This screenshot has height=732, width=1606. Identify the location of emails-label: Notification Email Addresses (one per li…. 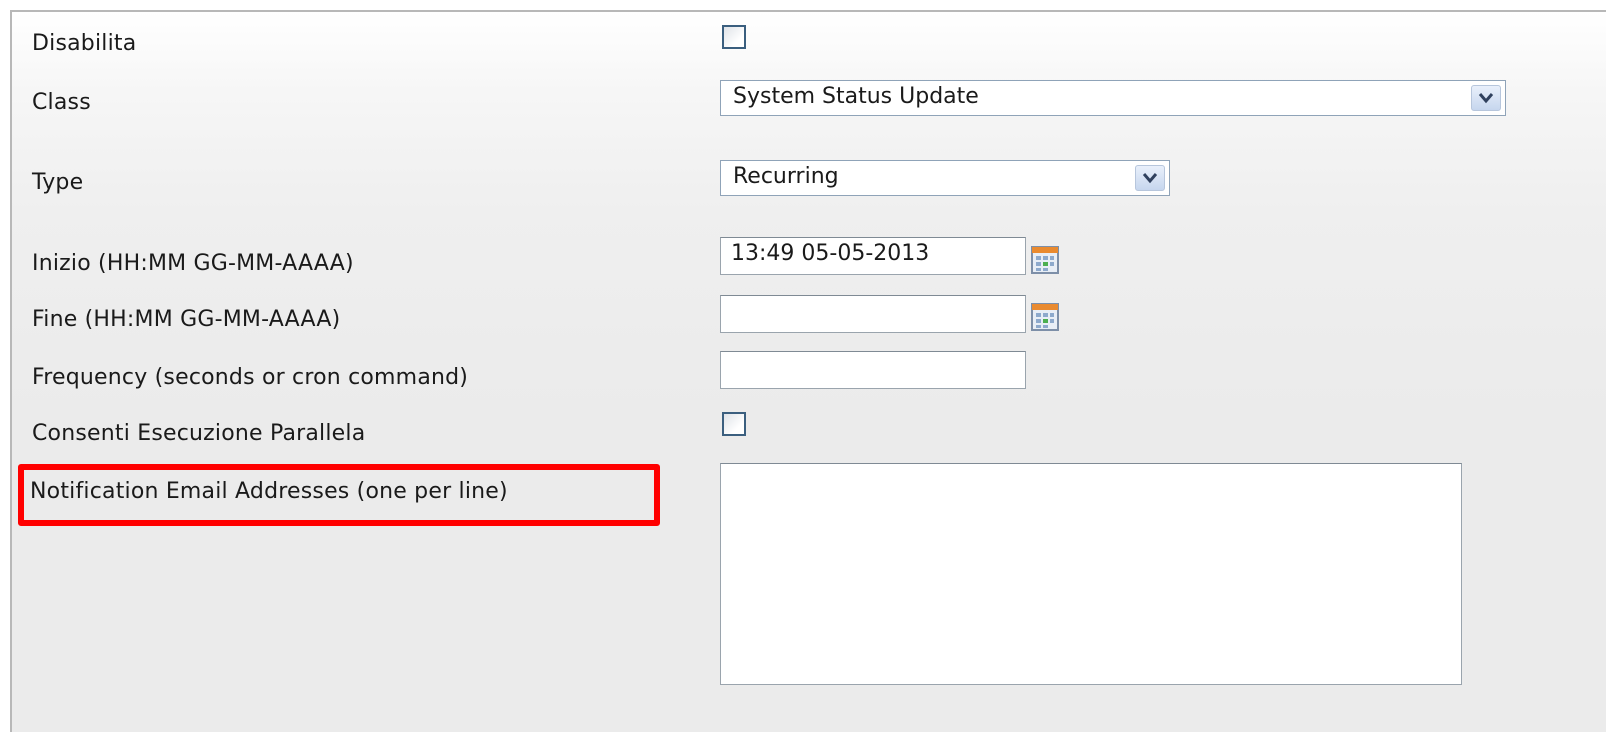
(269, 491).